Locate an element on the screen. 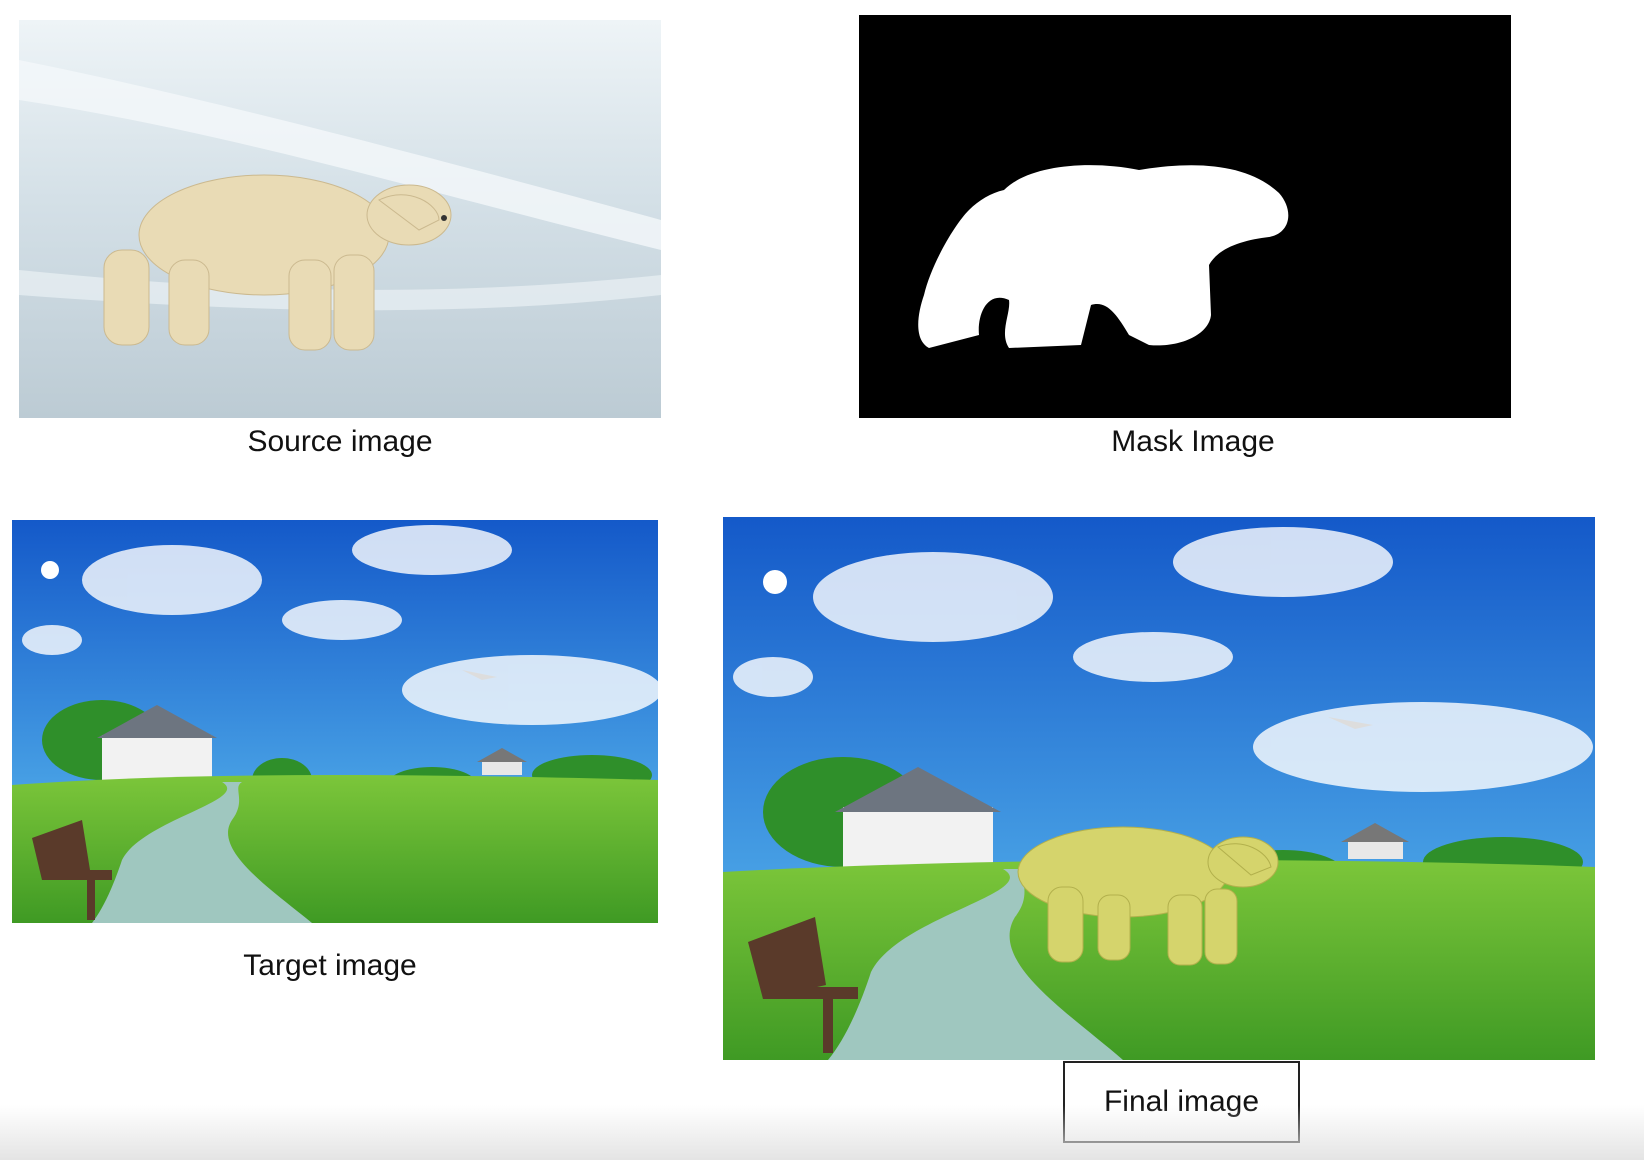 This screenshot has height=1160, width=1644. mask-image-caption: Mask Image is located at coordinates (1193, 441).